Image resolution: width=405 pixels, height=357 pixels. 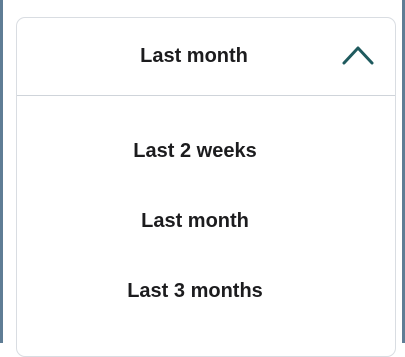 I want to click on option-label: Last 3 months, so click(x=195, y=290).